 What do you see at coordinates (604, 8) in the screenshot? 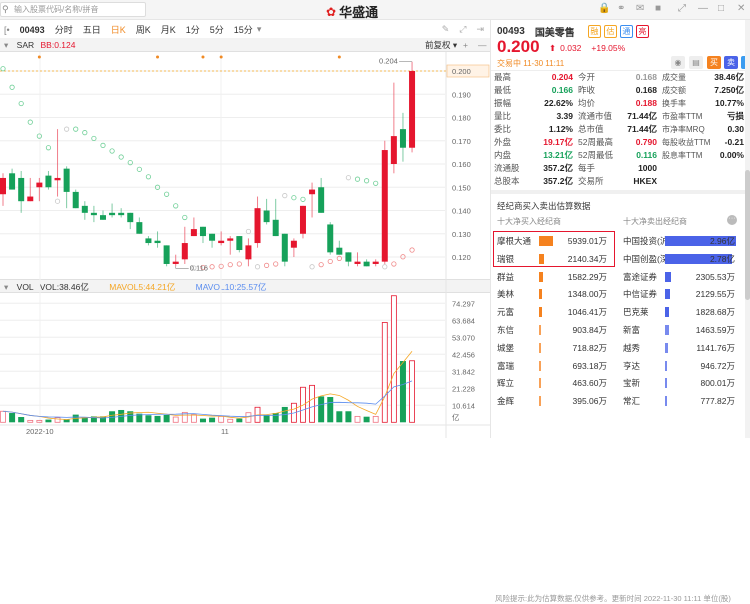
I see `lock-icon: 🔒` at bounding box center [604, 8].